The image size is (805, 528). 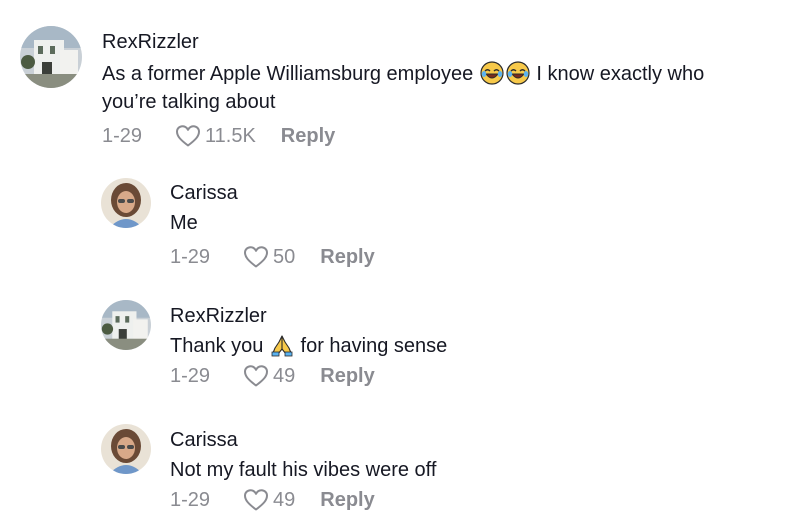 I want to click on comment-text: As a former Apple Williamsburg employee, so click(x=448, y=88).